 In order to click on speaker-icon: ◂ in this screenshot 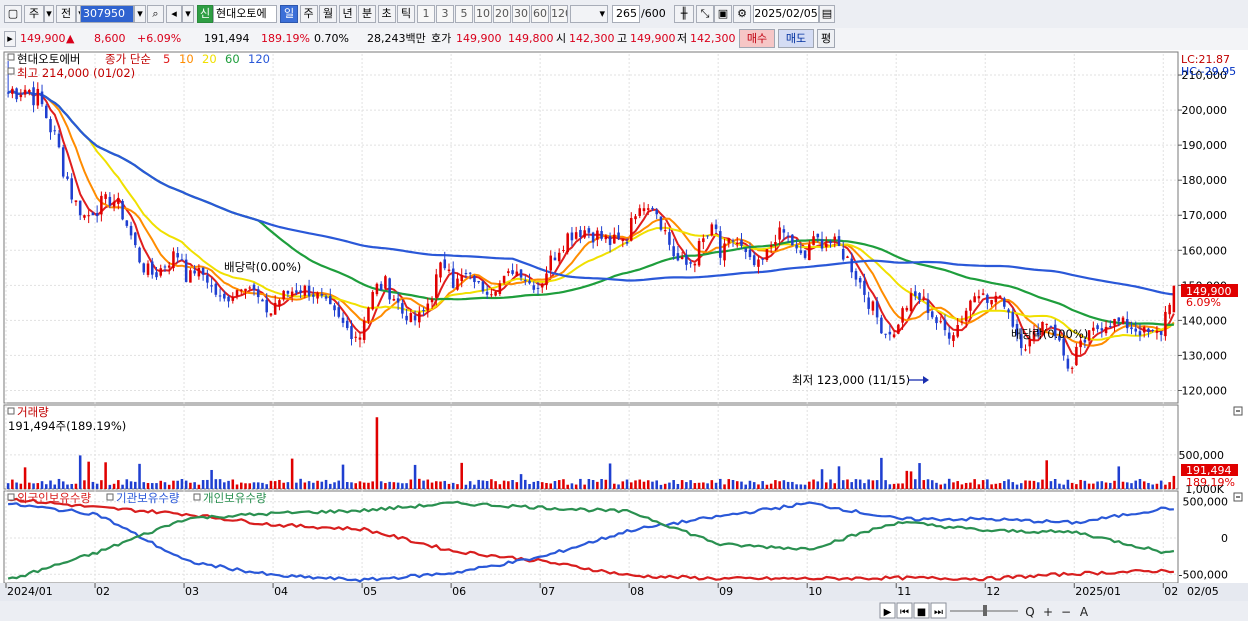, I will do `click(174, 14)`.